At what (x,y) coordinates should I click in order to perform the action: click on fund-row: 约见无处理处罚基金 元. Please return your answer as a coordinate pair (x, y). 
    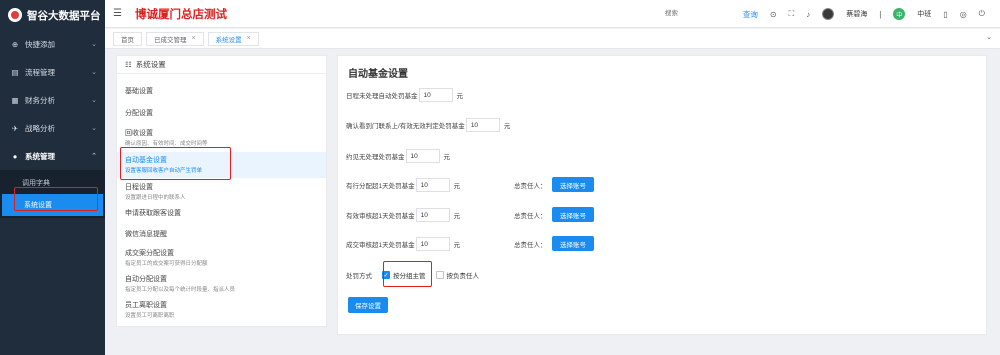
    Looking at the image, I should click on (398, 156).